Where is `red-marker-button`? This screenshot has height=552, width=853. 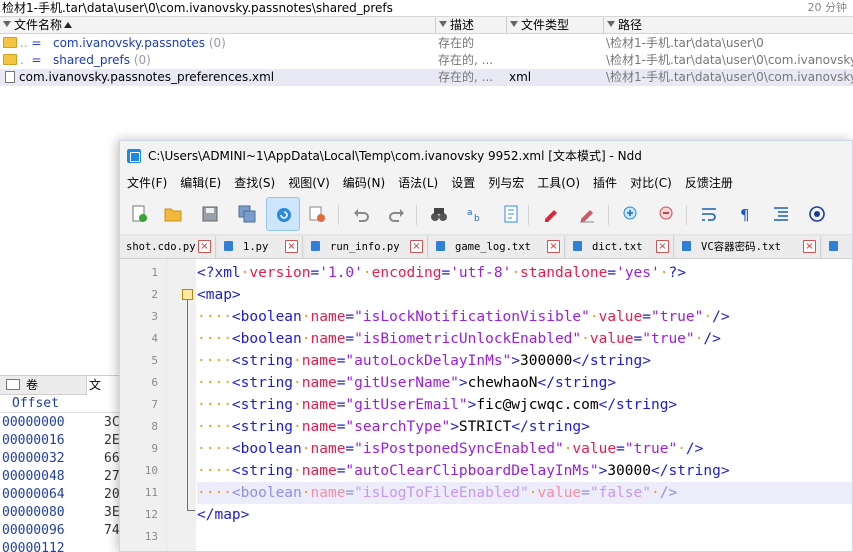
red-marker-button is located at coordinates (551, 214).